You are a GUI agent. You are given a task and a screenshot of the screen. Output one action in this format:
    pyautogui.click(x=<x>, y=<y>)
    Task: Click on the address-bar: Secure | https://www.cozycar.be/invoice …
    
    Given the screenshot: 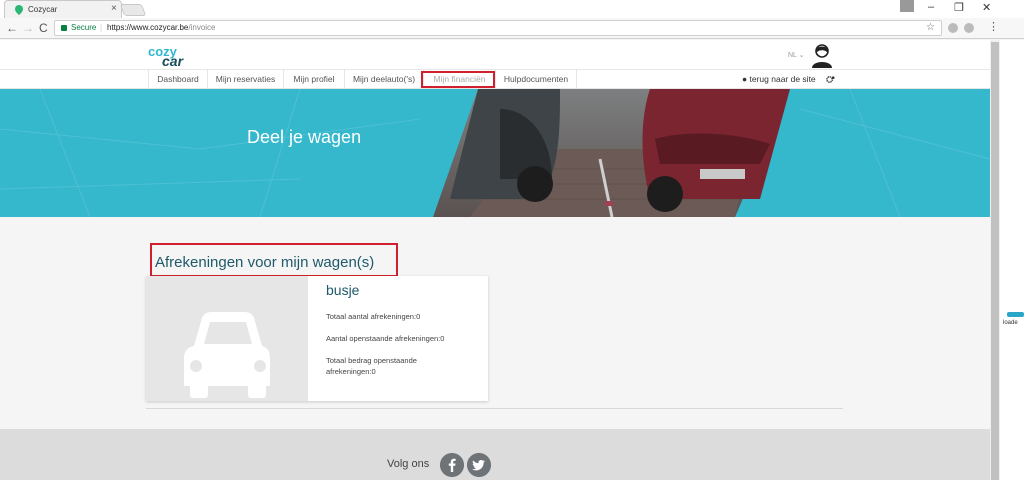 What is the action you would take?
    pyautogui.click(x=498, y=28)
    